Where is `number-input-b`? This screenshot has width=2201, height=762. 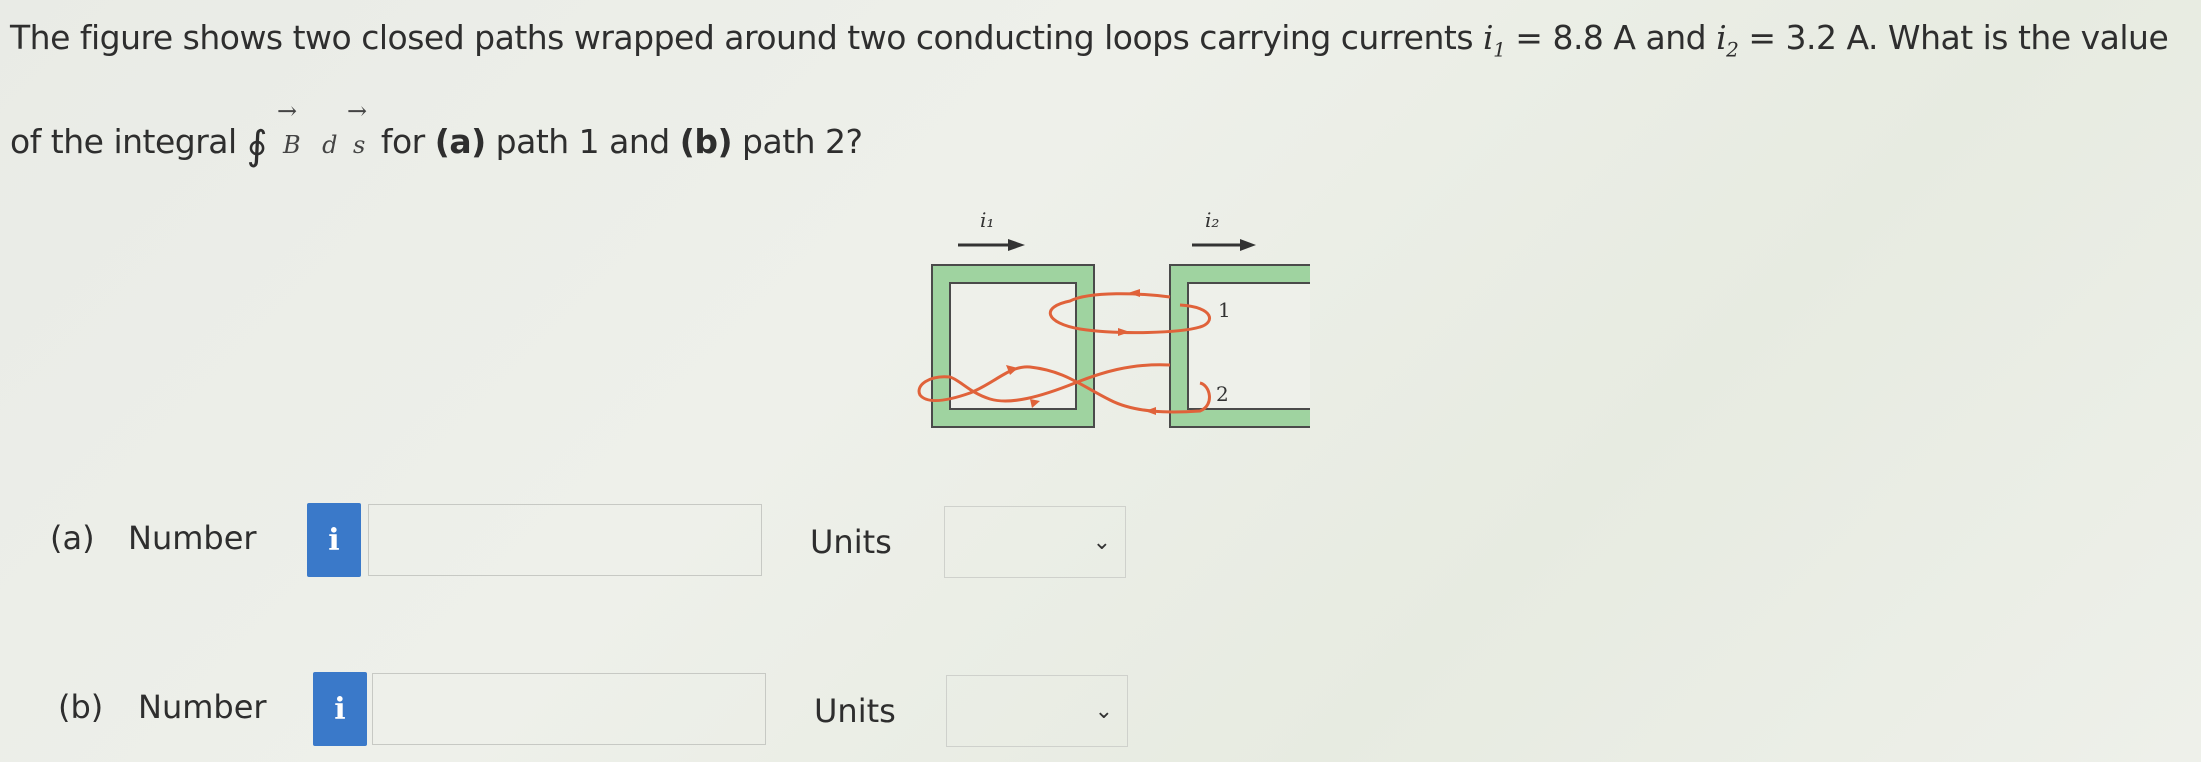
number-input-b is located at coordinates (569, 709).